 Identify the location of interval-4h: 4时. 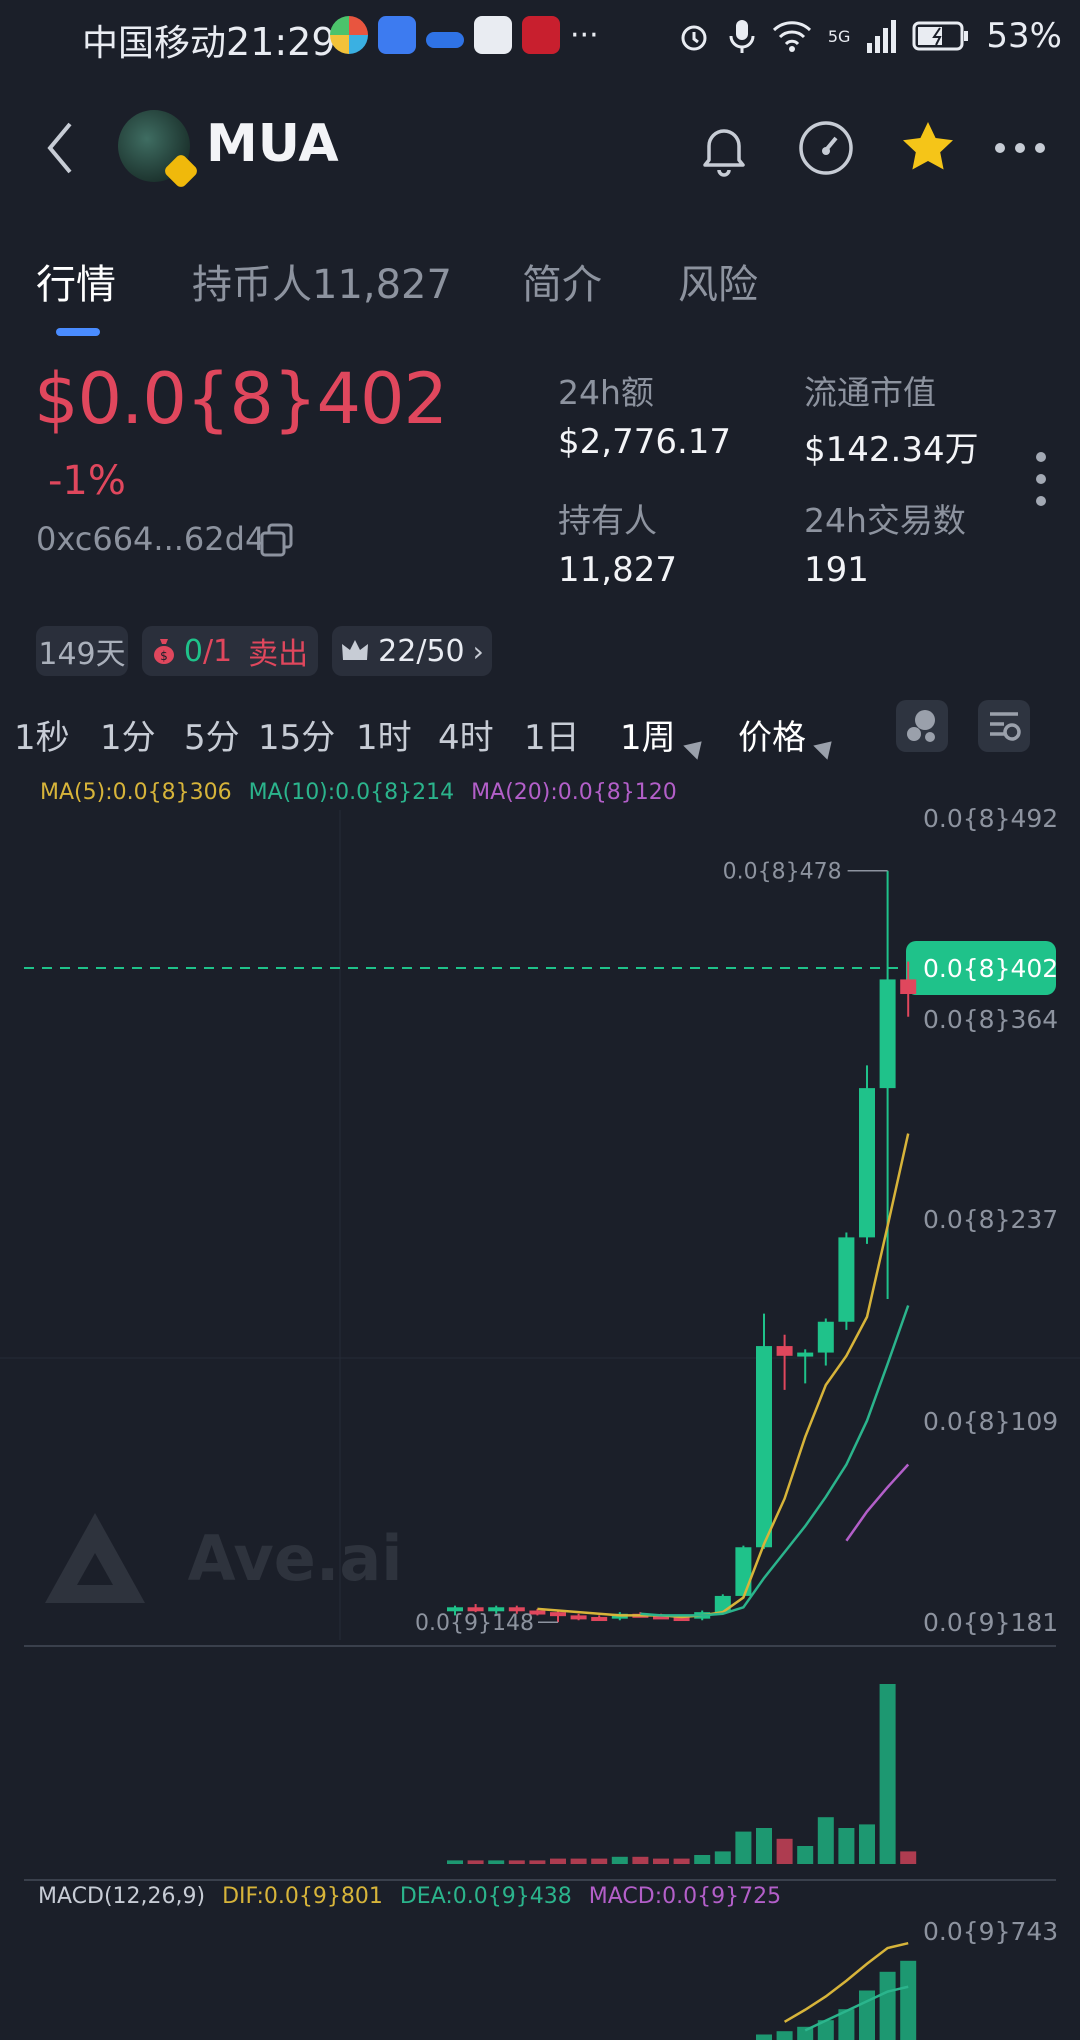
(466, 734).